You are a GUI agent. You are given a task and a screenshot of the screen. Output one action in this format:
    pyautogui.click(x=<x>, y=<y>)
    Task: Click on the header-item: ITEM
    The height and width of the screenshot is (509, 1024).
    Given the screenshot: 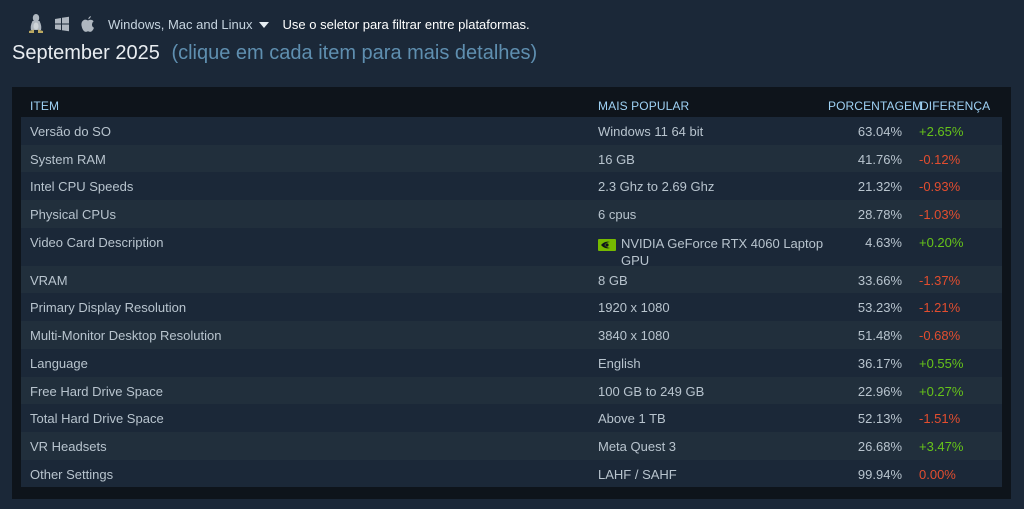 What is the action you would take?
    pyautogui.click(x=45, y=106)
    